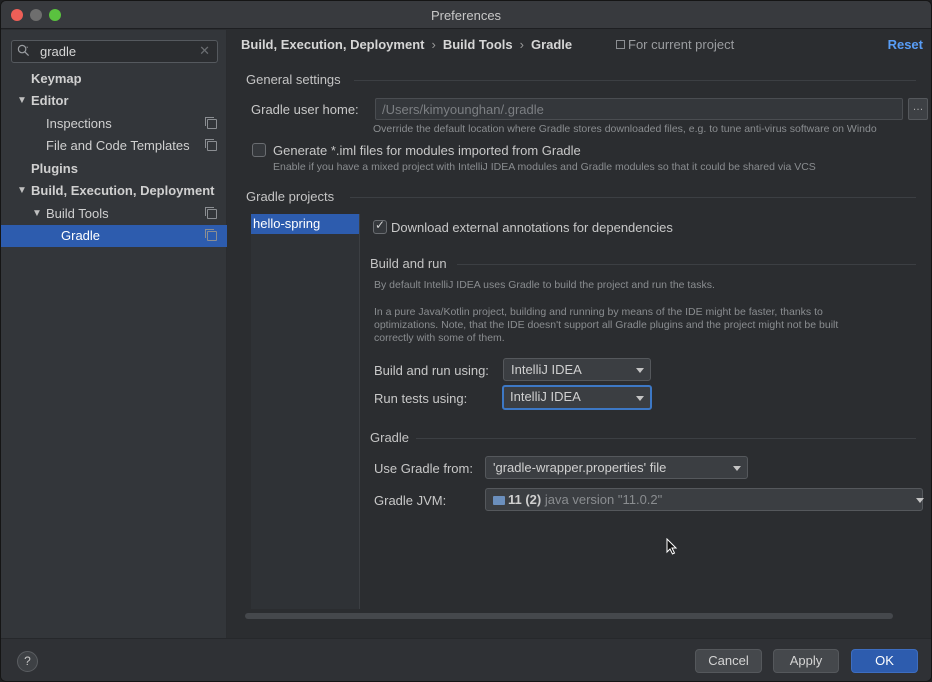  I want to click on breadcrumb-item: Gradle, so click(551, 44).